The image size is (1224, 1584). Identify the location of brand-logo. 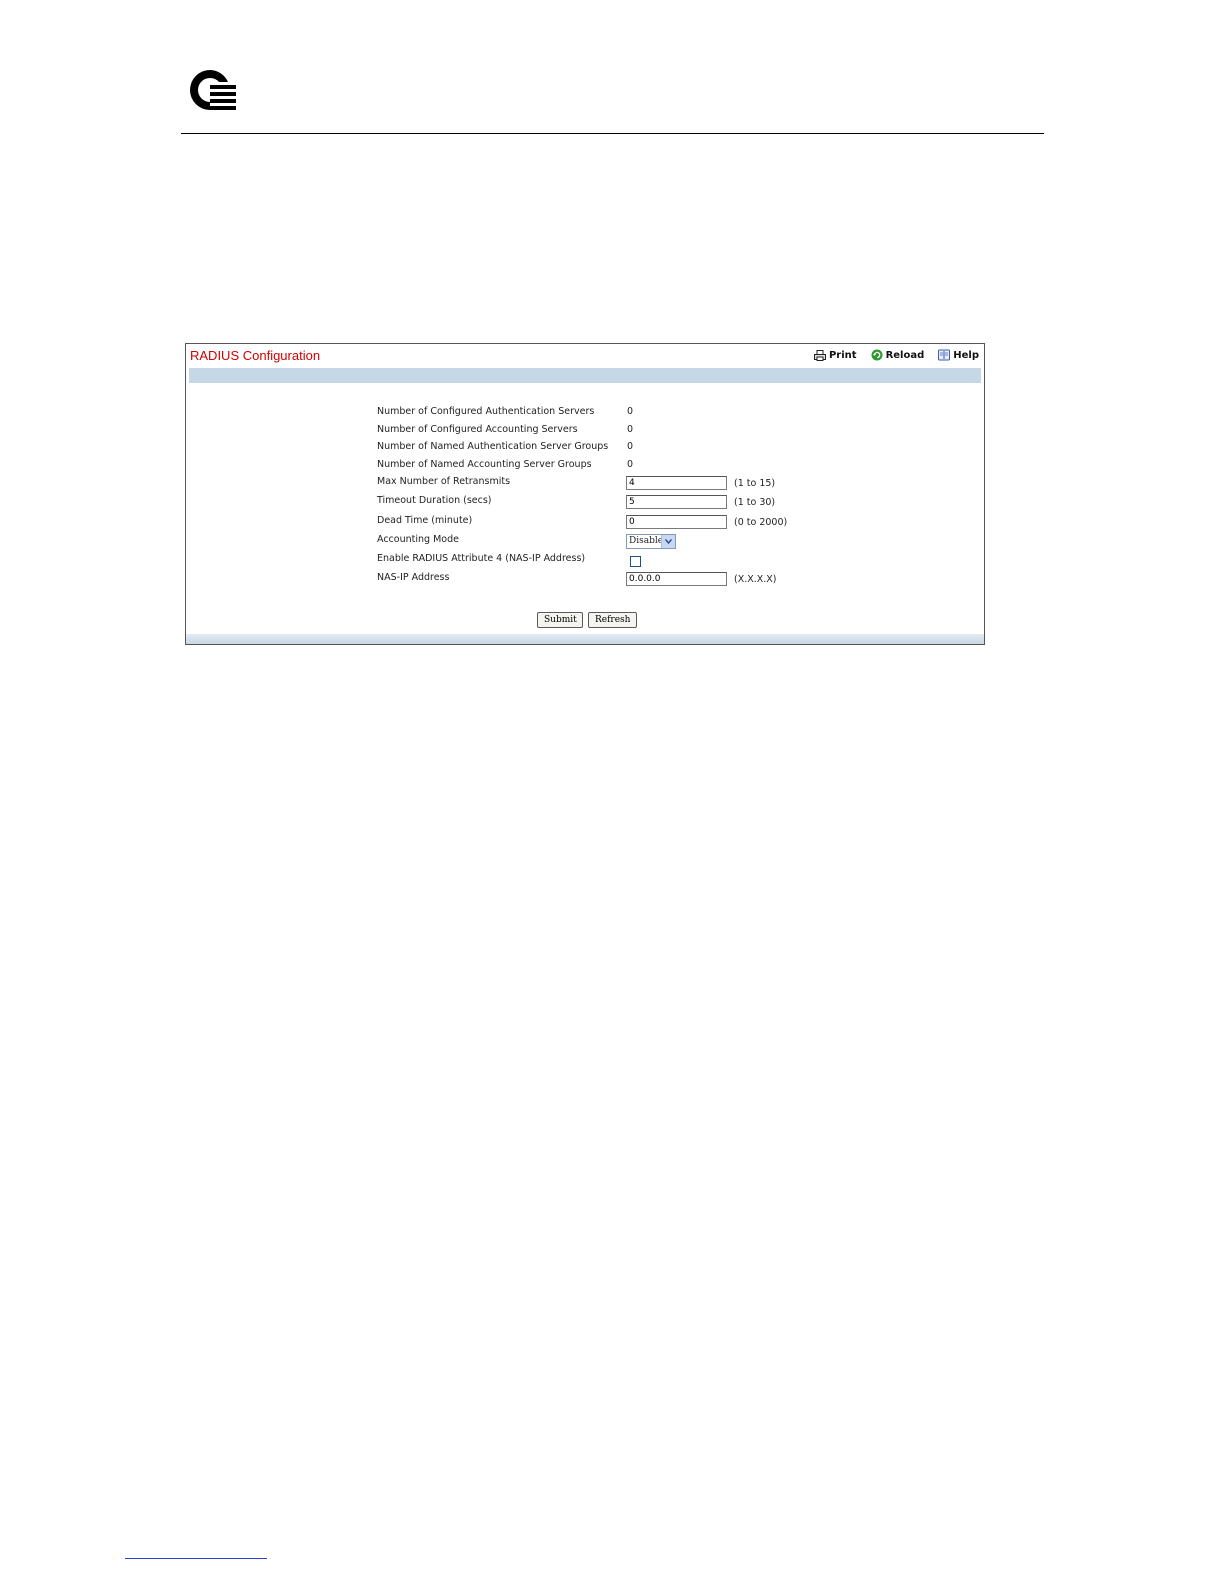
(212, 90).